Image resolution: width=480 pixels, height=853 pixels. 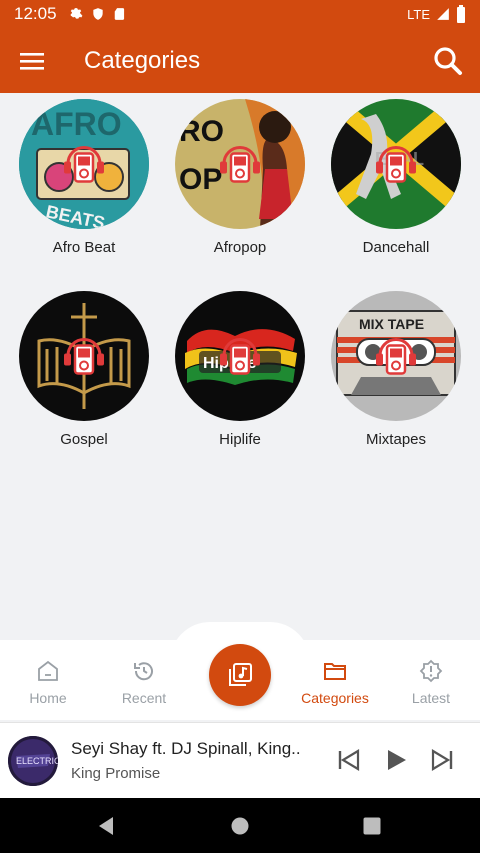 I want to click on menu-button, so click(x=32, y=60).